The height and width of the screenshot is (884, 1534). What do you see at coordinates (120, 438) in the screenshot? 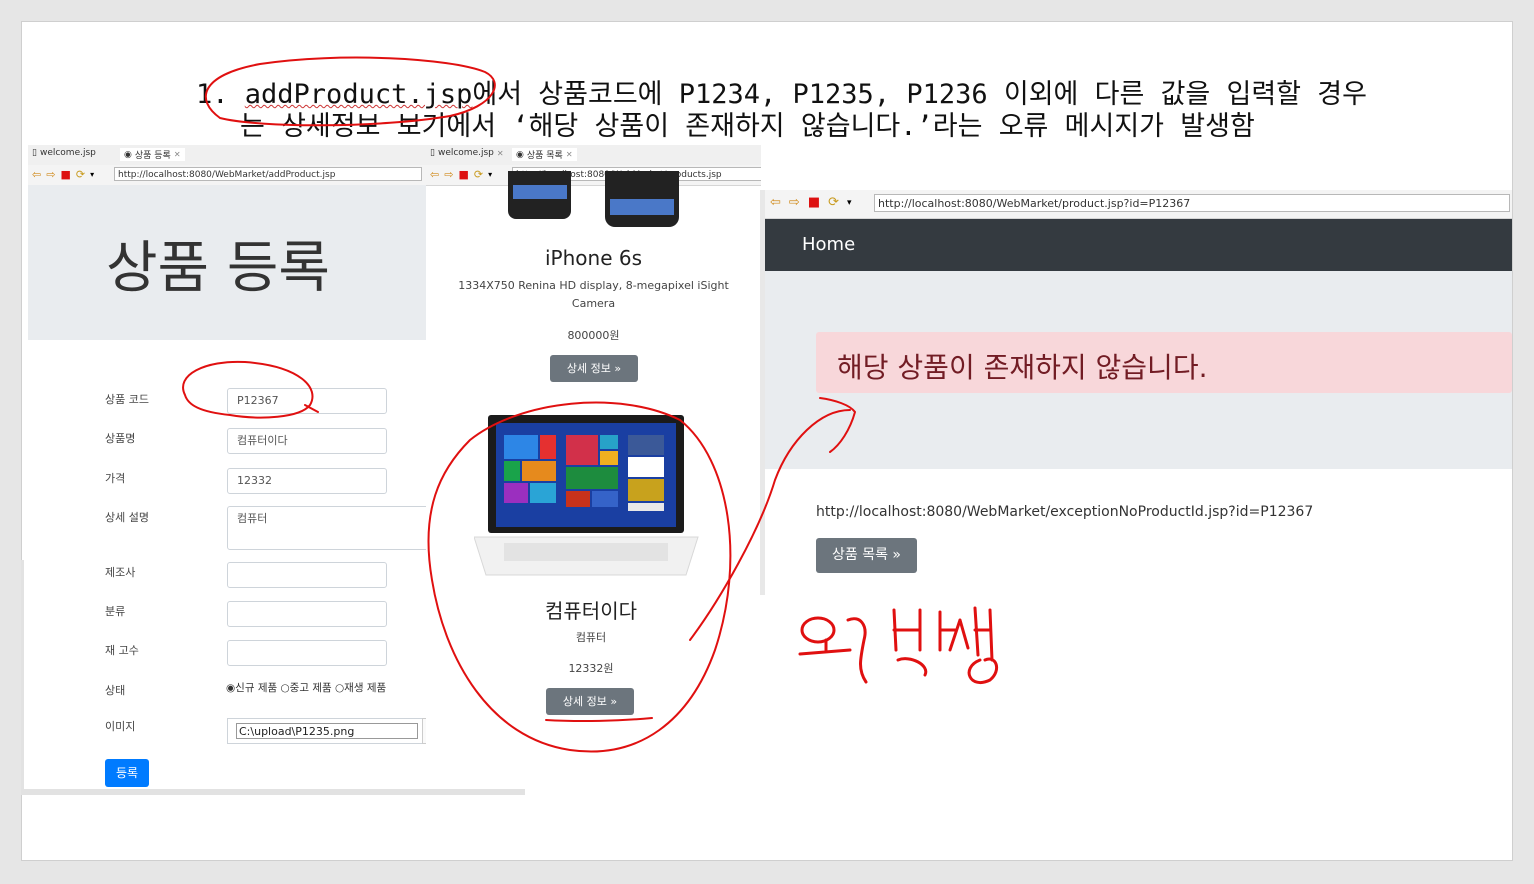
I see `label-product-name: 상품명` at bounding box center [120, 438].